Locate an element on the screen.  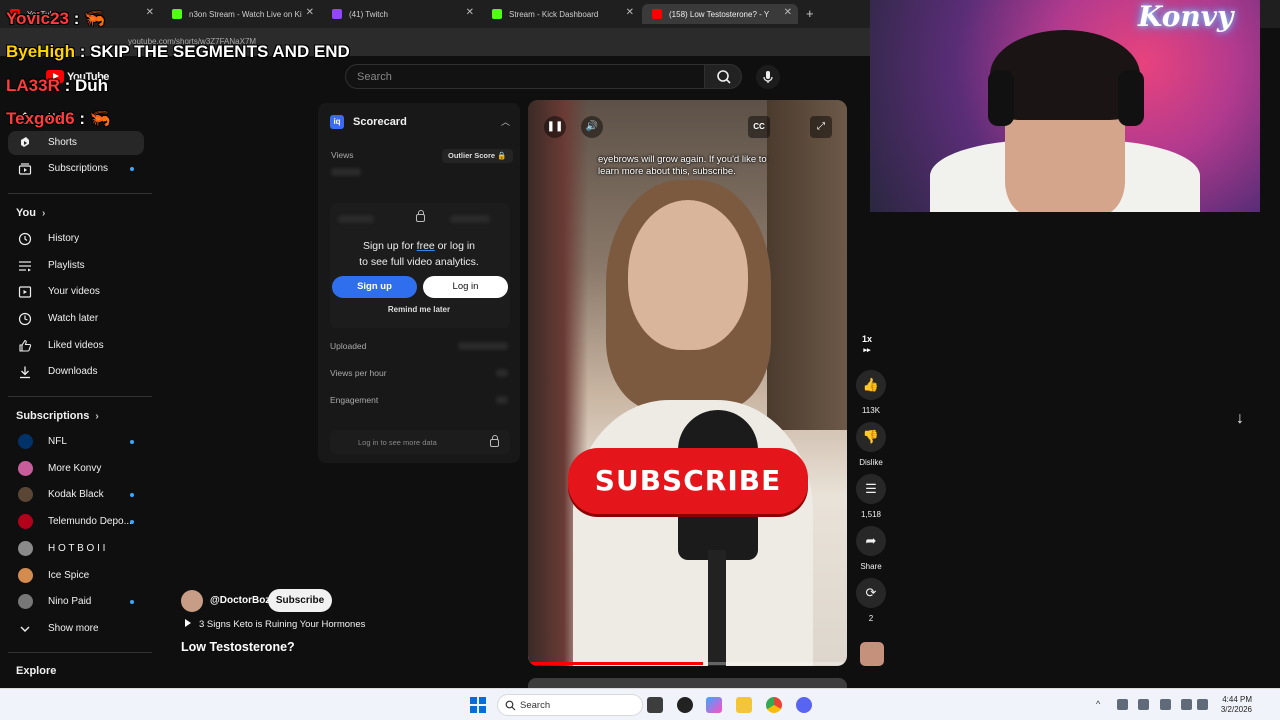
remix-icon: ⟳ is located at coordinates (871, 593).